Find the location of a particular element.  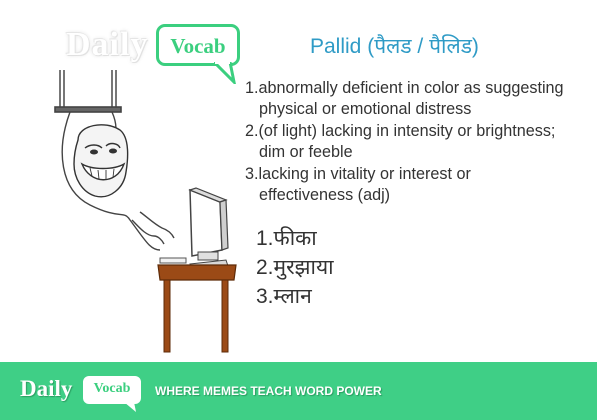

hindi-meaning: 3.म्लान is located at coordinates (284, 296).